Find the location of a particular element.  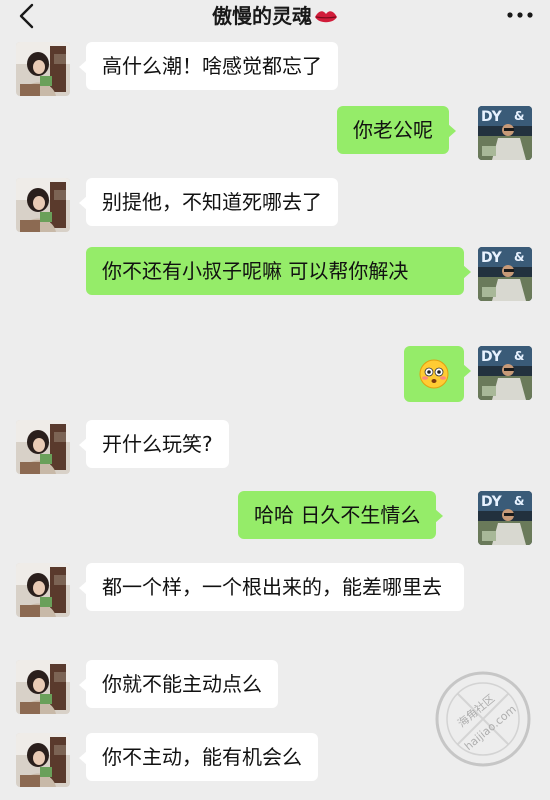

flushed-face-icon is located at coordinates (434, 374).